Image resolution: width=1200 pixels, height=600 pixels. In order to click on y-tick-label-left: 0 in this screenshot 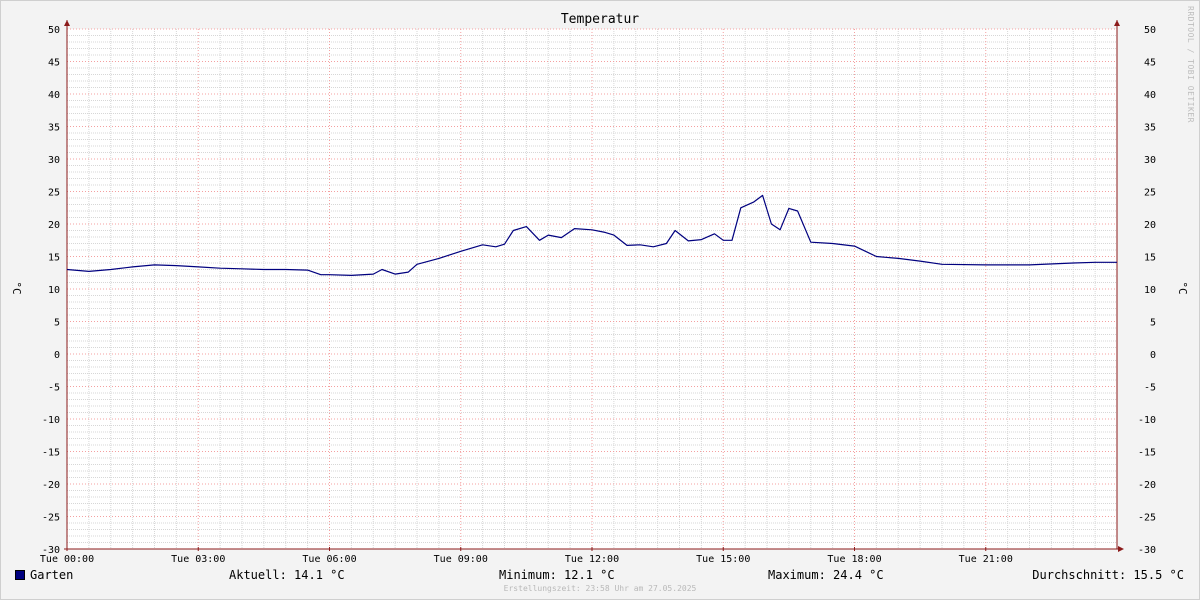, I will do `click(57, 355)`.